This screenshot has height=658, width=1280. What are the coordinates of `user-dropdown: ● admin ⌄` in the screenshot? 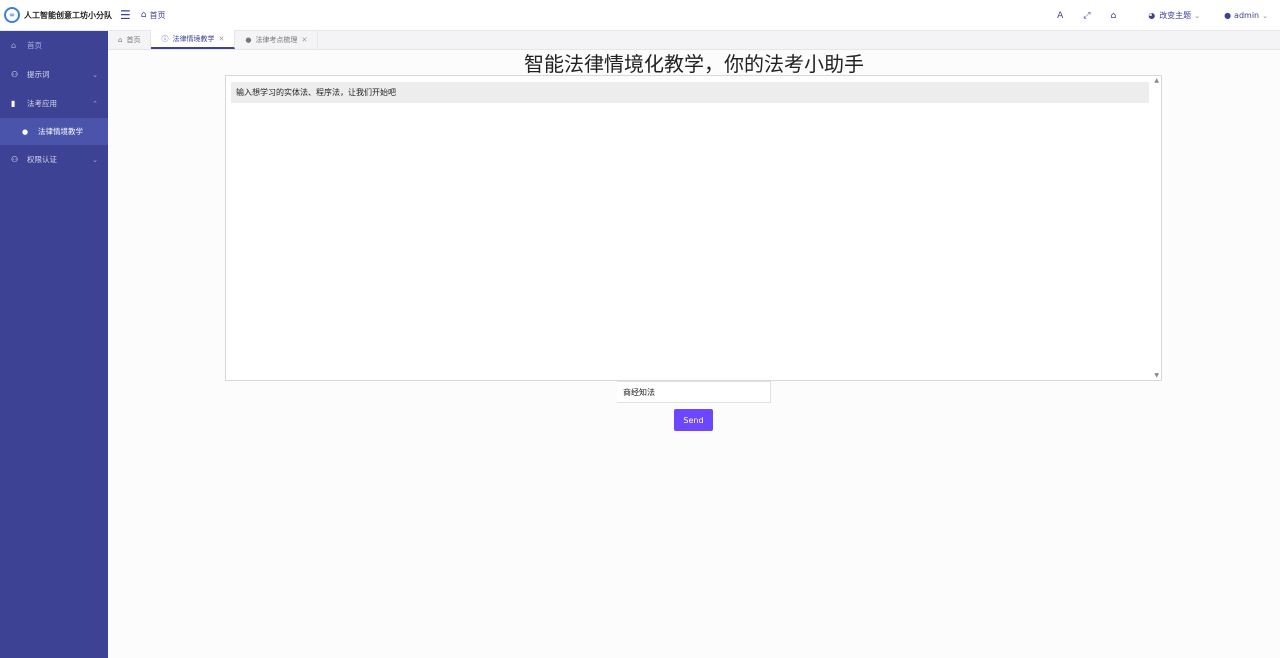 It's located at (1246, 15).